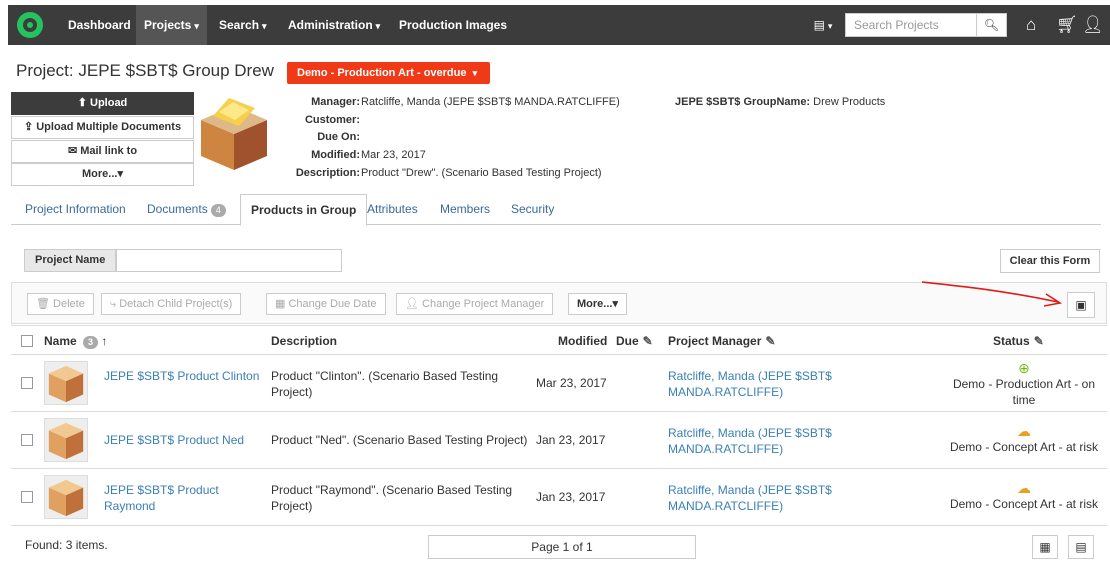  What do you see at coordinates (218, 210) in the screenshot?
I see `documents-count-badge: 4` at bounding box center [218, 210].